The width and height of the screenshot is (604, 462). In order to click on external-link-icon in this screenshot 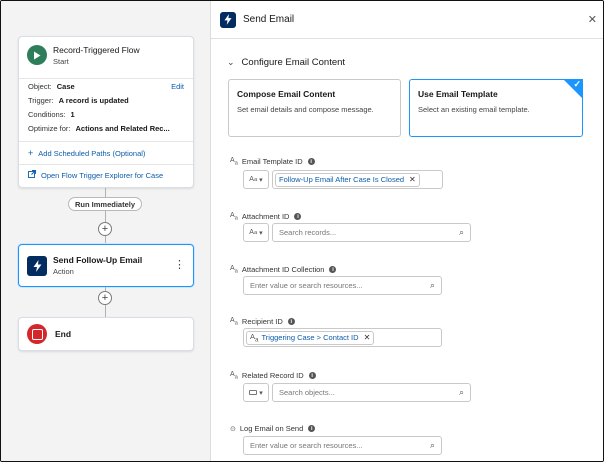, I will do `click(32, 175)`.